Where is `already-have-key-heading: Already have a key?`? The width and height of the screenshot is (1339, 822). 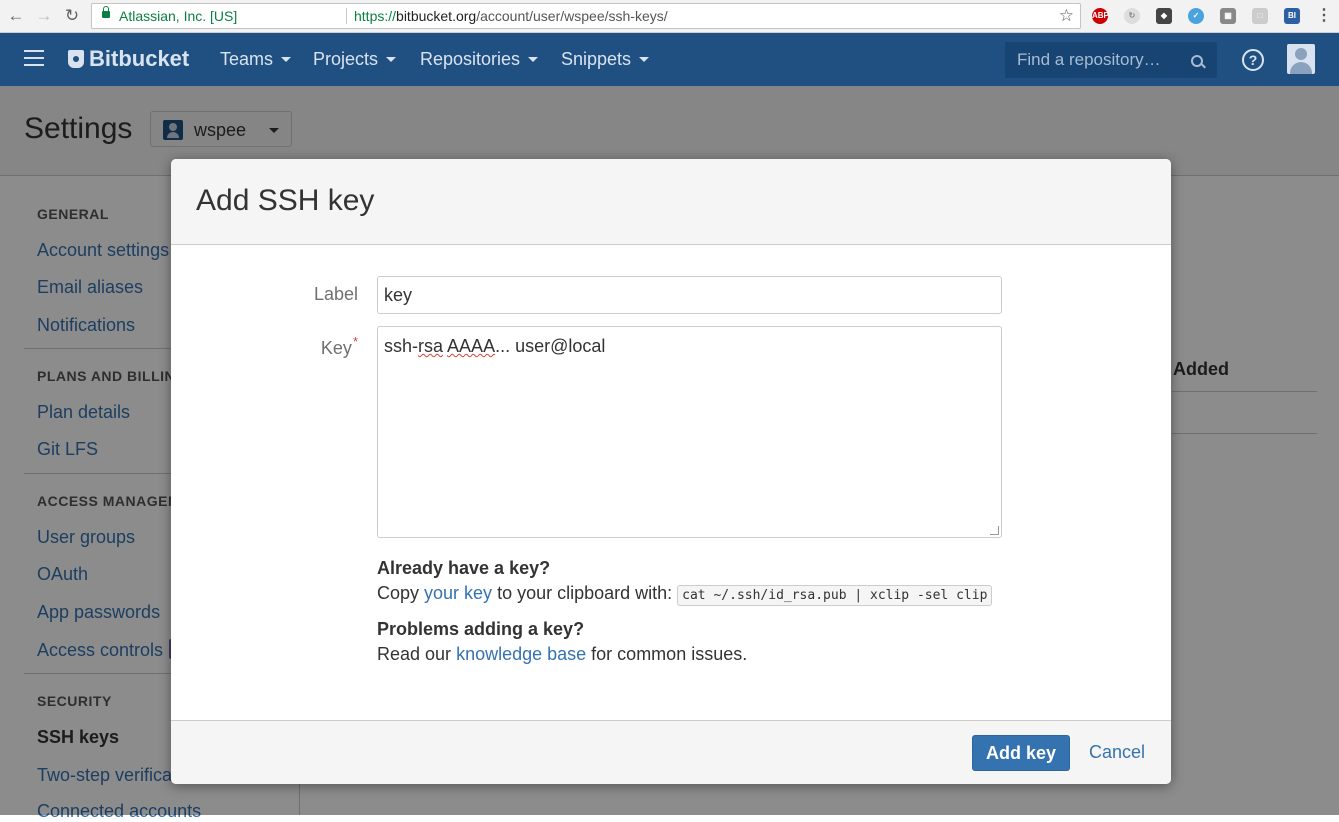 already-have-key-heading: Already have a key? is located at coordinates (464, 568).